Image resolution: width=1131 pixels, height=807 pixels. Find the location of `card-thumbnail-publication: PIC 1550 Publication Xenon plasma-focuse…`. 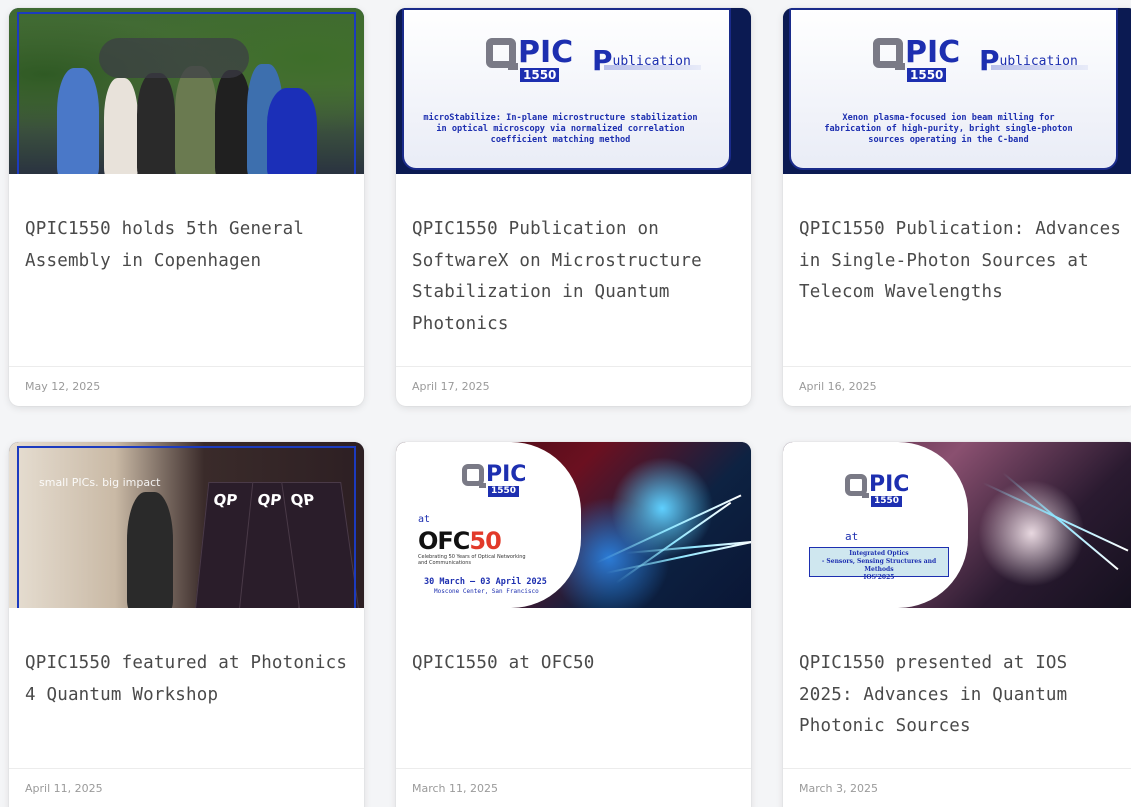

card-thumbnail-publication: PIC 1550 Publication Xenon plasma-focuse… is located at coordinates (957, 91).